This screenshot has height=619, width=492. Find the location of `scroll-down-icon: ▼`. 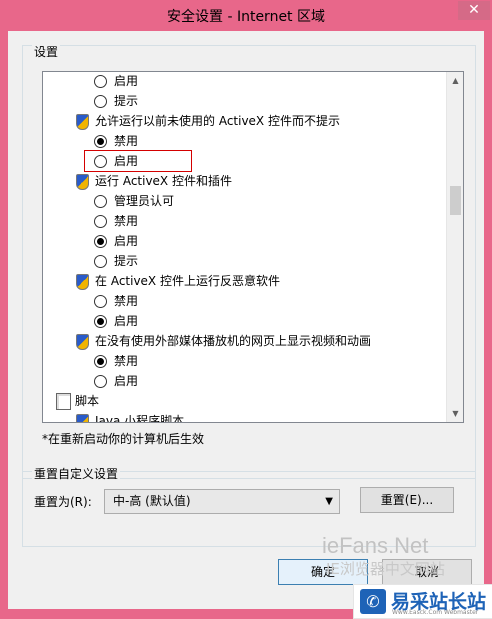

scroll-down-icon: ▼ is located at coordinates (455, 413).